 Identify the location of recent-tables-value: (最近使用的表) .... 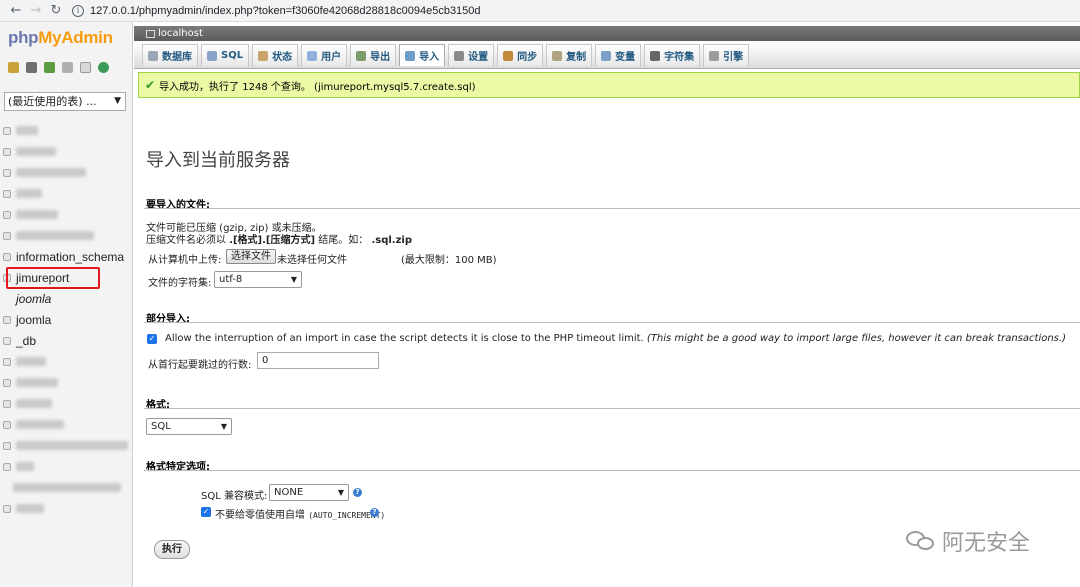
(52, 101).